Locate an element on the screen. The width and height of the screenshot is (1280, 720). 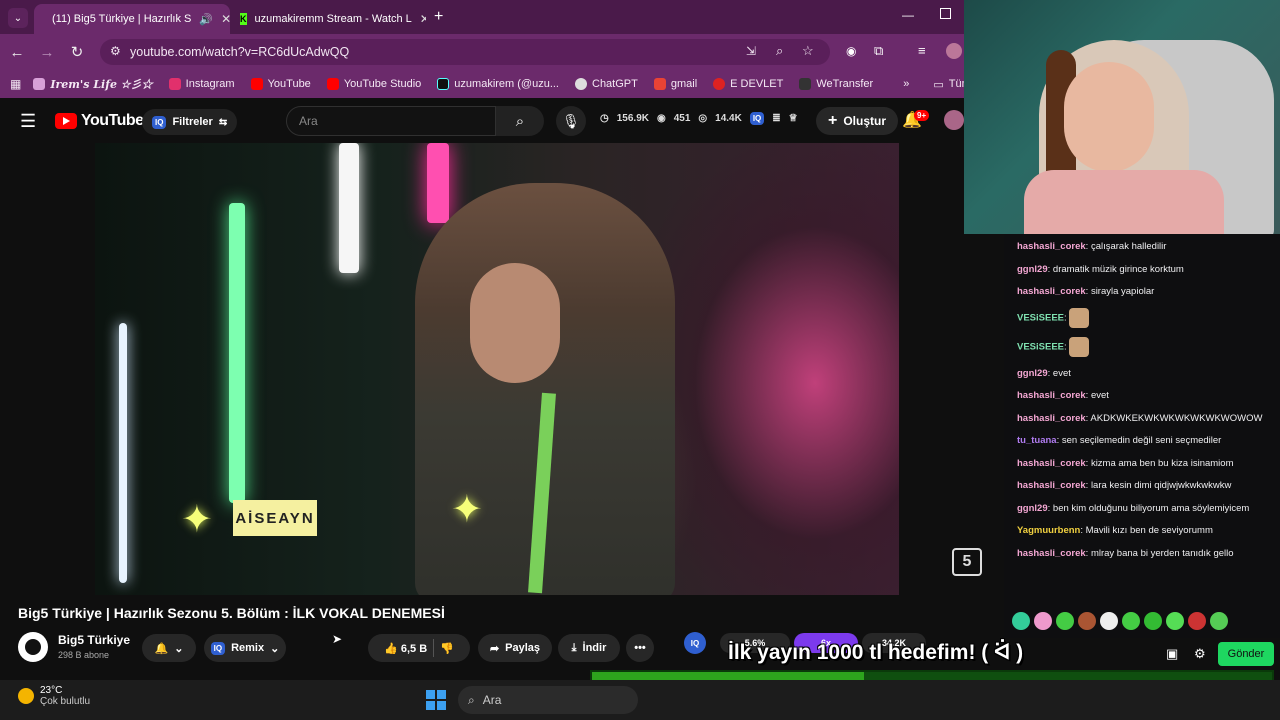
send-button: Gönder is located at coordinates (1246, 654).